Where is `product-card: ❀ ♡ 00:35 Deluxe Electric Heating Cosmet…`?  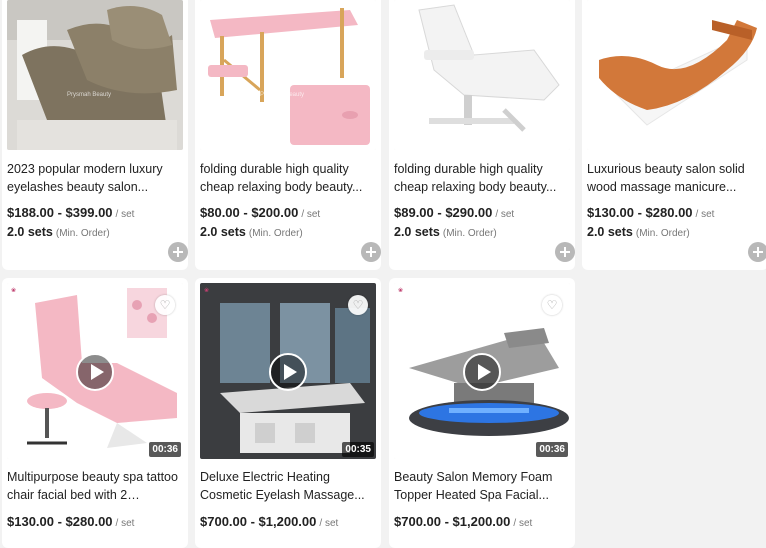 product-card: ❀ ♡ 00:35 Deluxe Electric Heating Cosmet… is located at coordinates (288, 413).